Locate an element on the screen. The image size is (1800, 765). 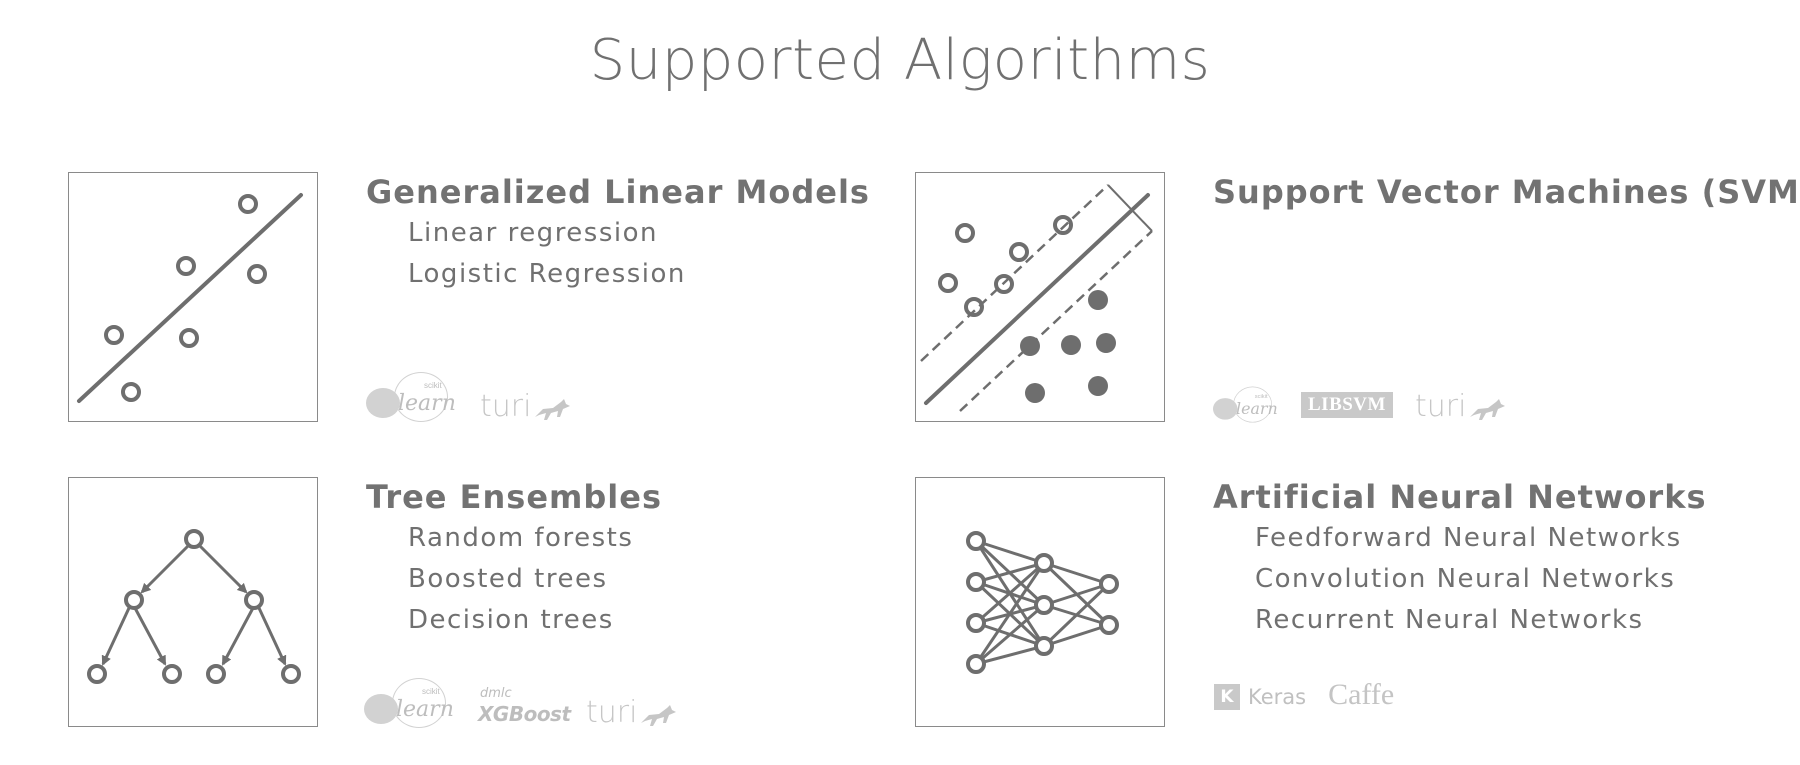
algorithm-item: Boosted trees is located at coordinates (508, 579).